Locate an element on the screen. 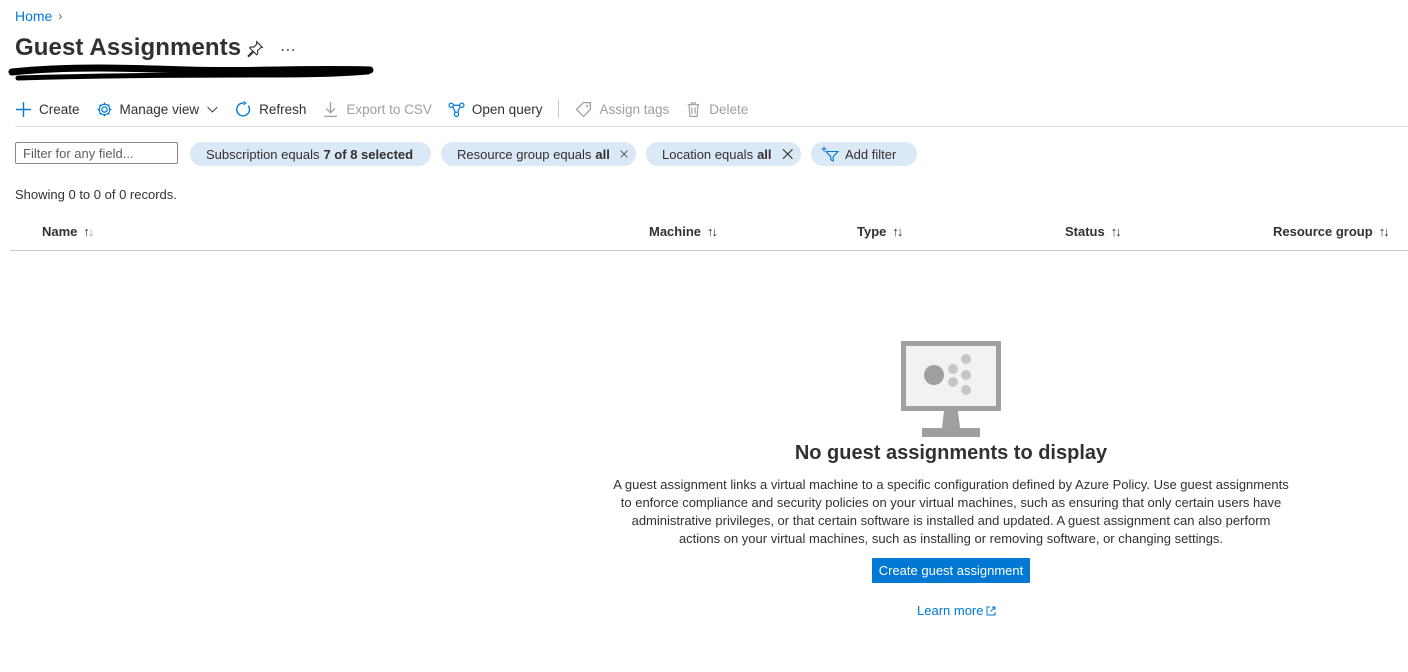  column-header-status: Status ↑↓ is located at coordinates (1093, 231).